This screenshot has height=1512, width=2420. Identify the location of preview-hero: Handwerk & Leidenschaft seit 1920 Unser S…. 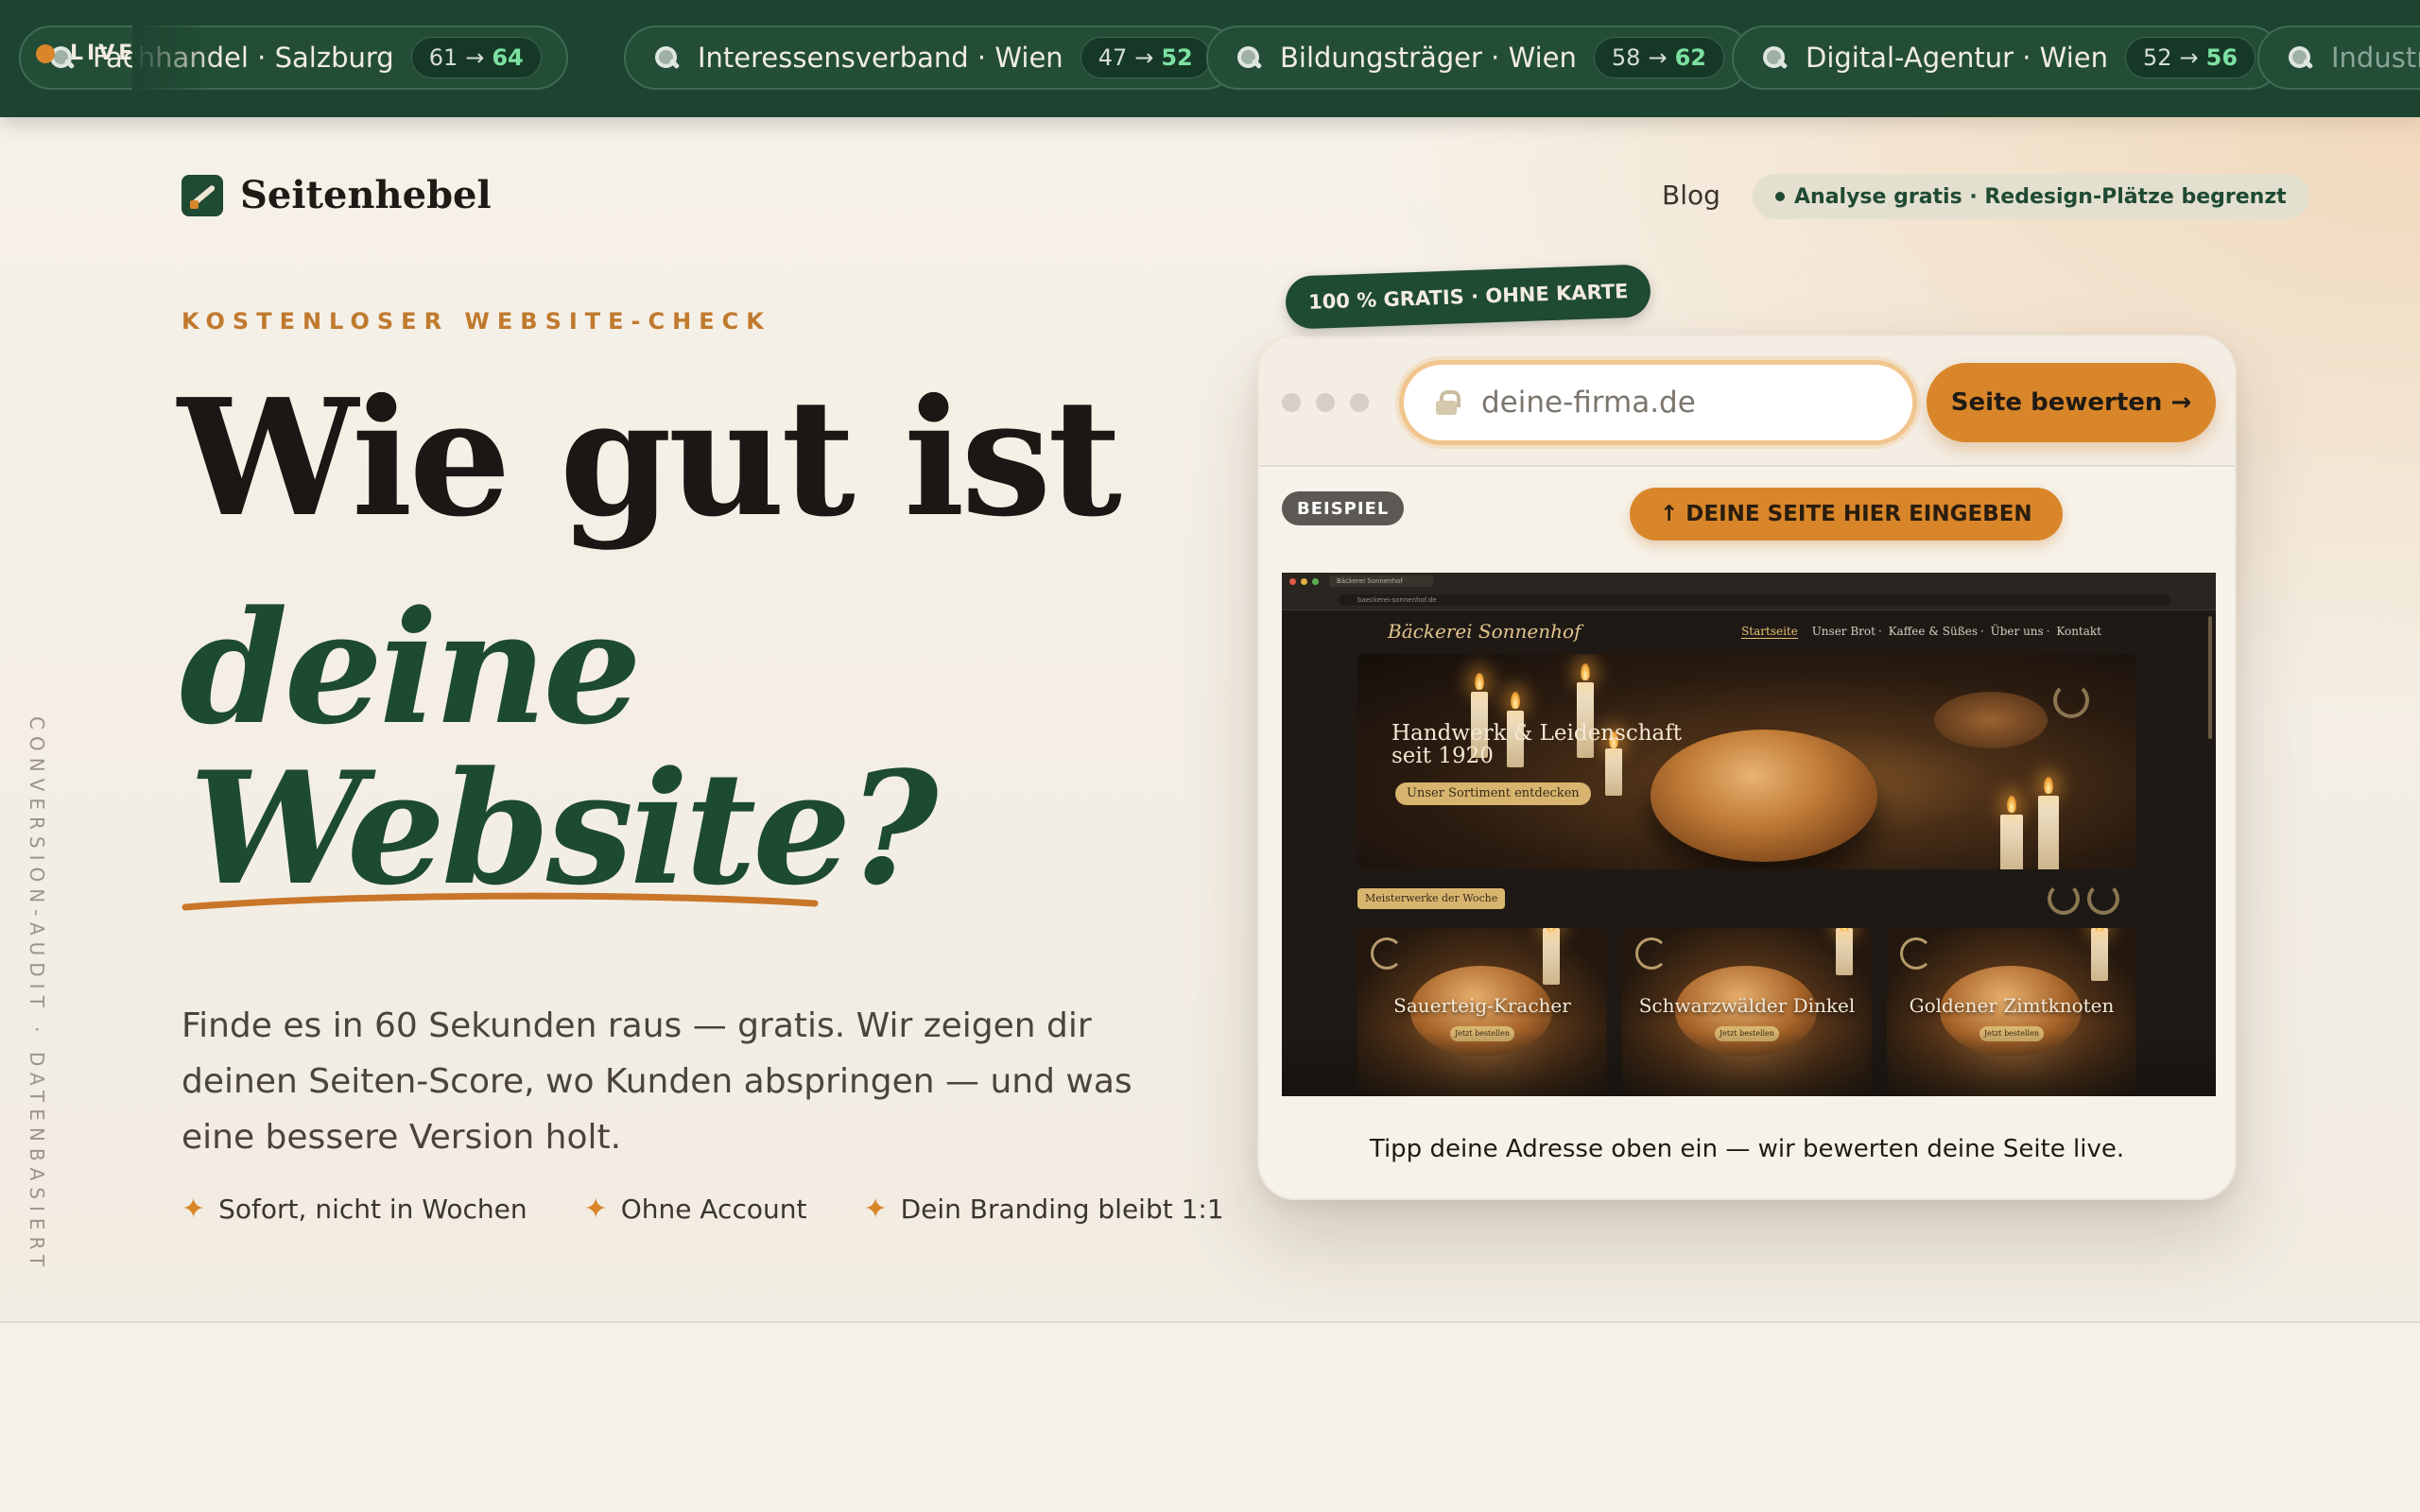
(1746, 761).